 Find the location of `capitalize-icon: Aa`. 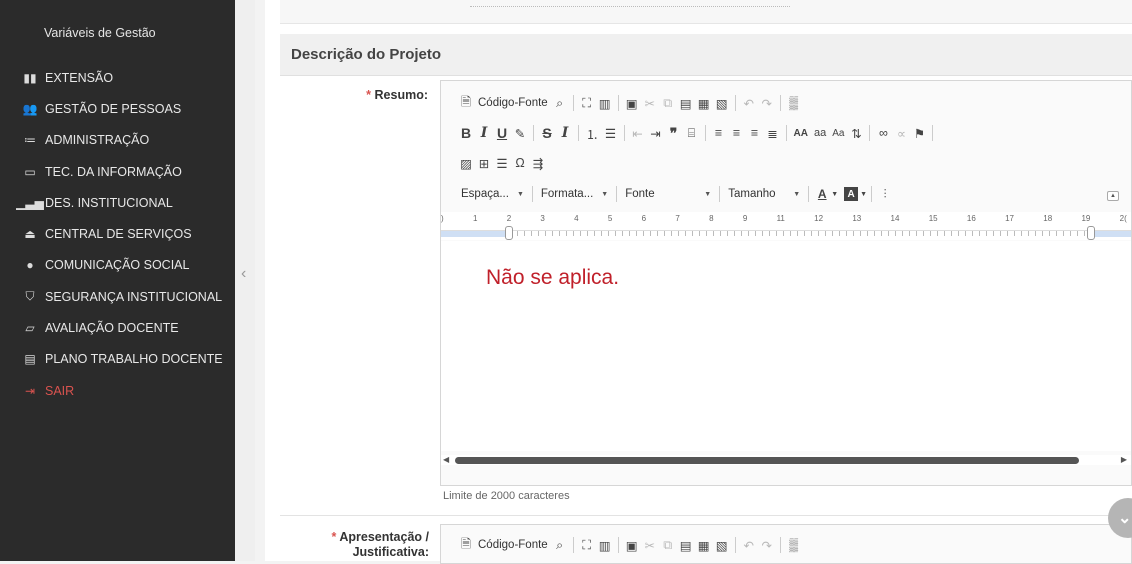

capitalize-icon: Aa is located at coordinates (838, 133).